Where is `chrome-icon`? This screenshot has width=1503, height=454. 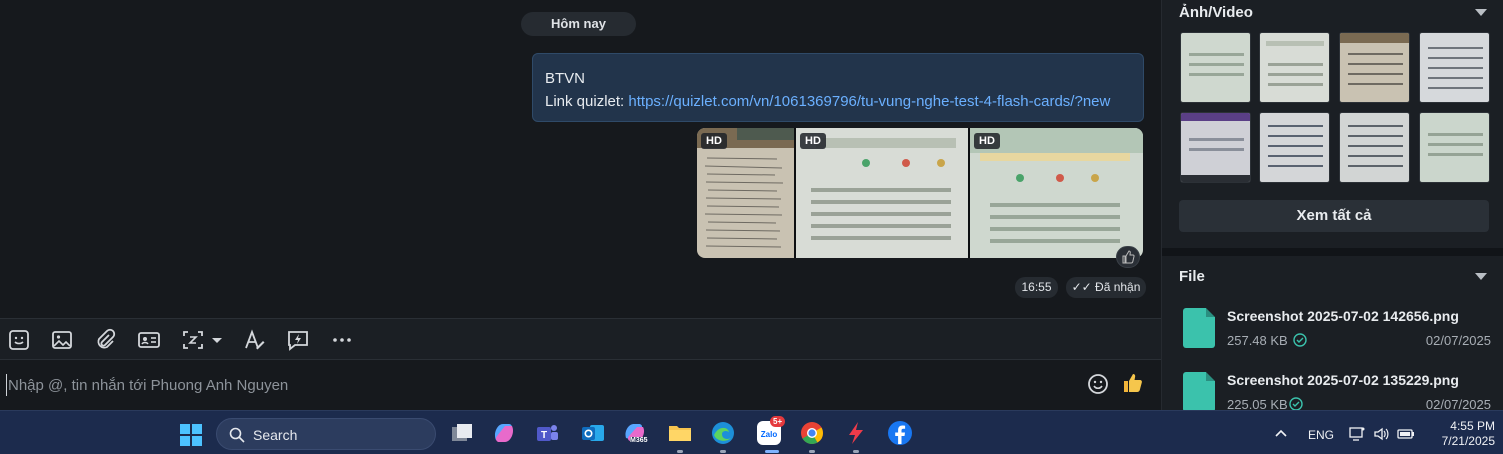
chrome-icon is located at coordinates (812, 433).